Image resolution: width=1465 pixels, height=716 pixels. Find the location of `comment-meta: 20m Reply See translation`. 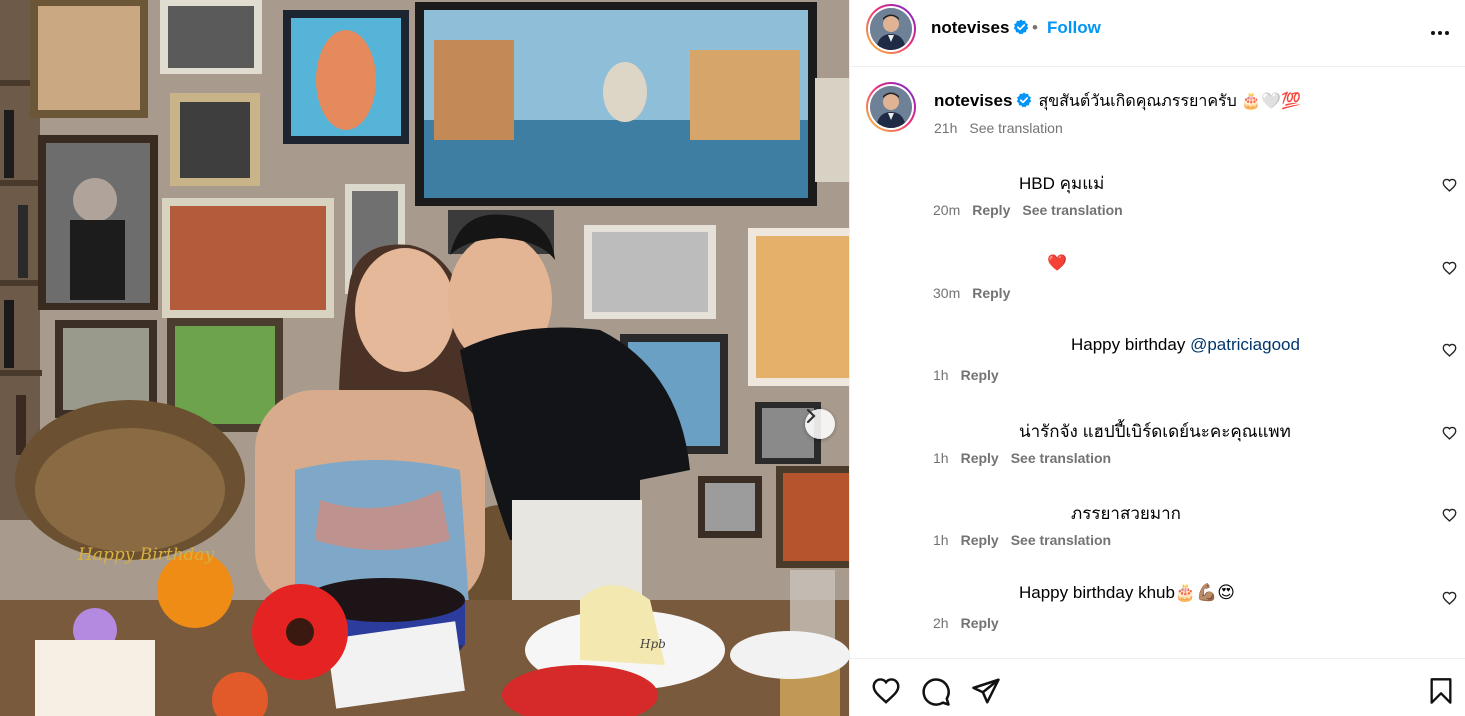

comment-meta: 20m Reply See translation is located at coordinates (1034, 210).